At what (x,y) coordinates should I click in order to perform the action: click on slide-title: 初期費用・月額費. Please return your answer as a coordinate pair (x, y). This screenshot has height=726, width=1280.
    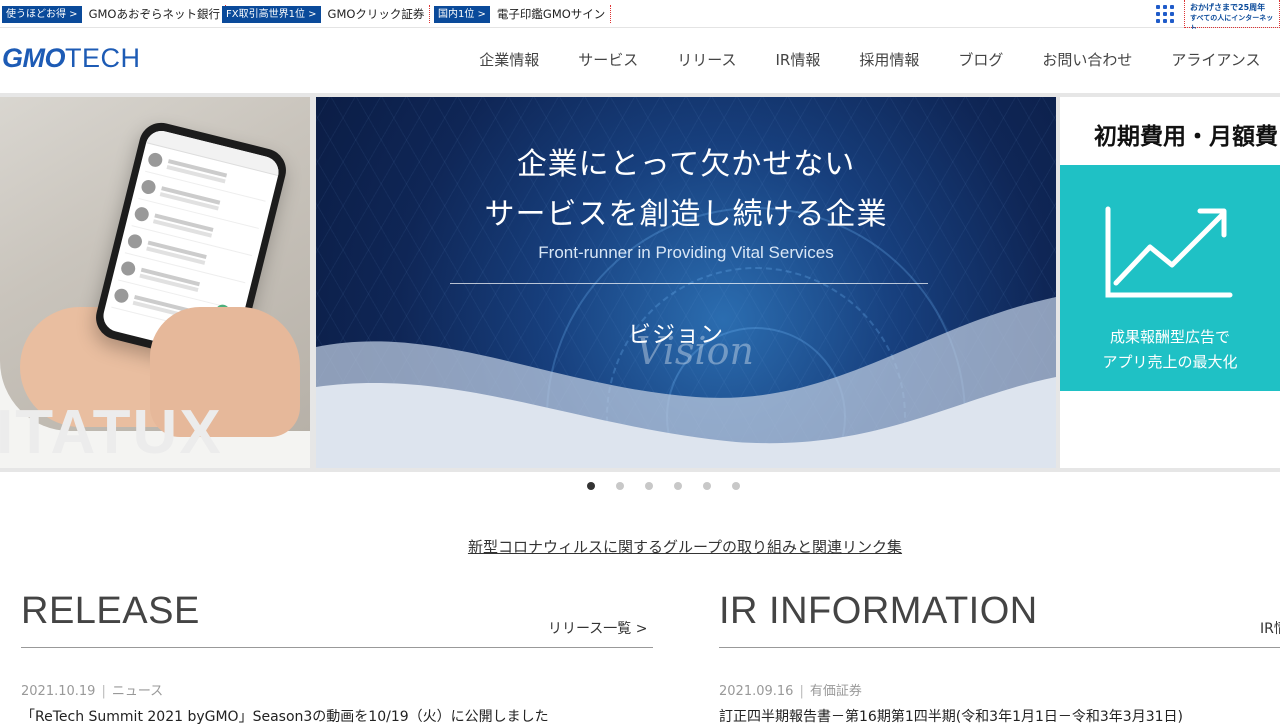
    Looking at the image, I should click on (1186, 137).